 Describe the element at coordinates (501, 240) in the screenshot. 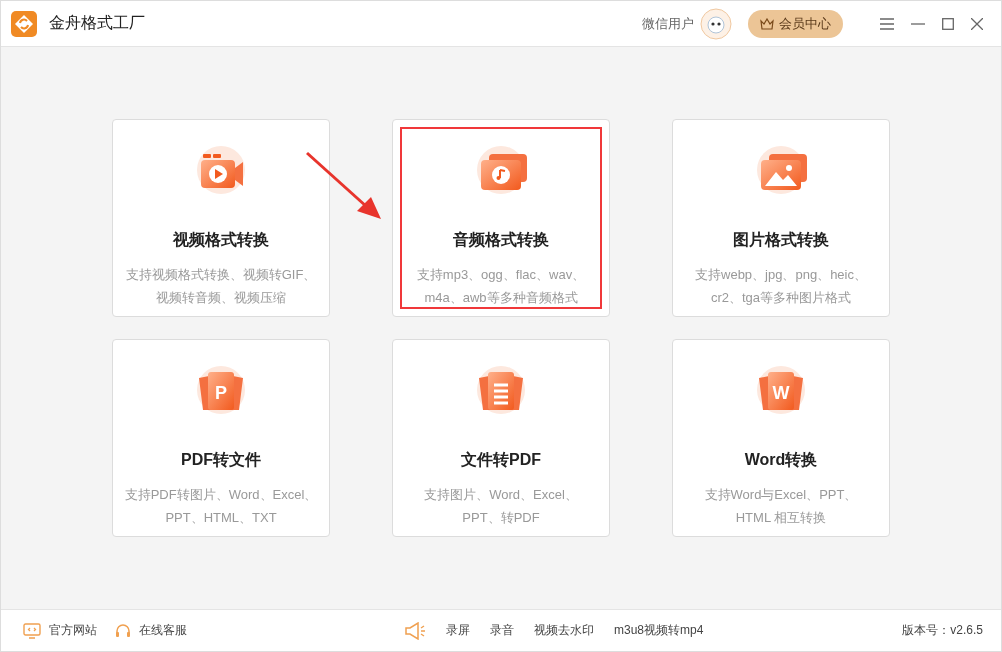

I see `card-title: 音频格式转换` at that location.